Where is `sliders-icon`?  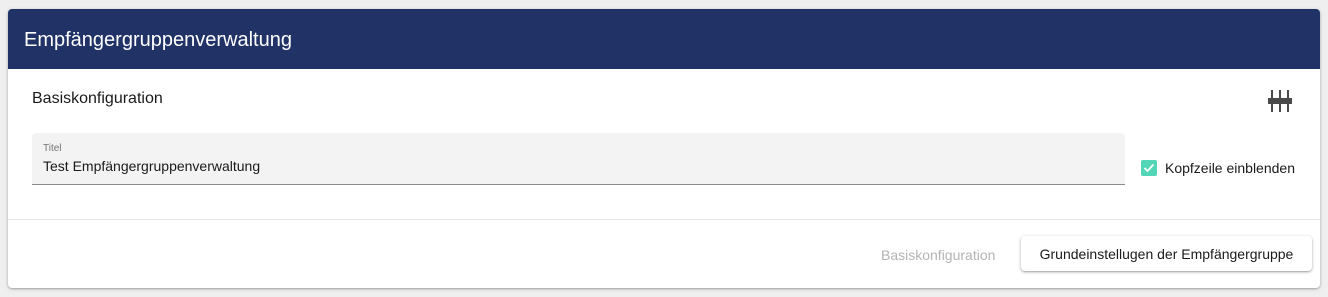
sliders-icon is located at coordinates (1280, 101).